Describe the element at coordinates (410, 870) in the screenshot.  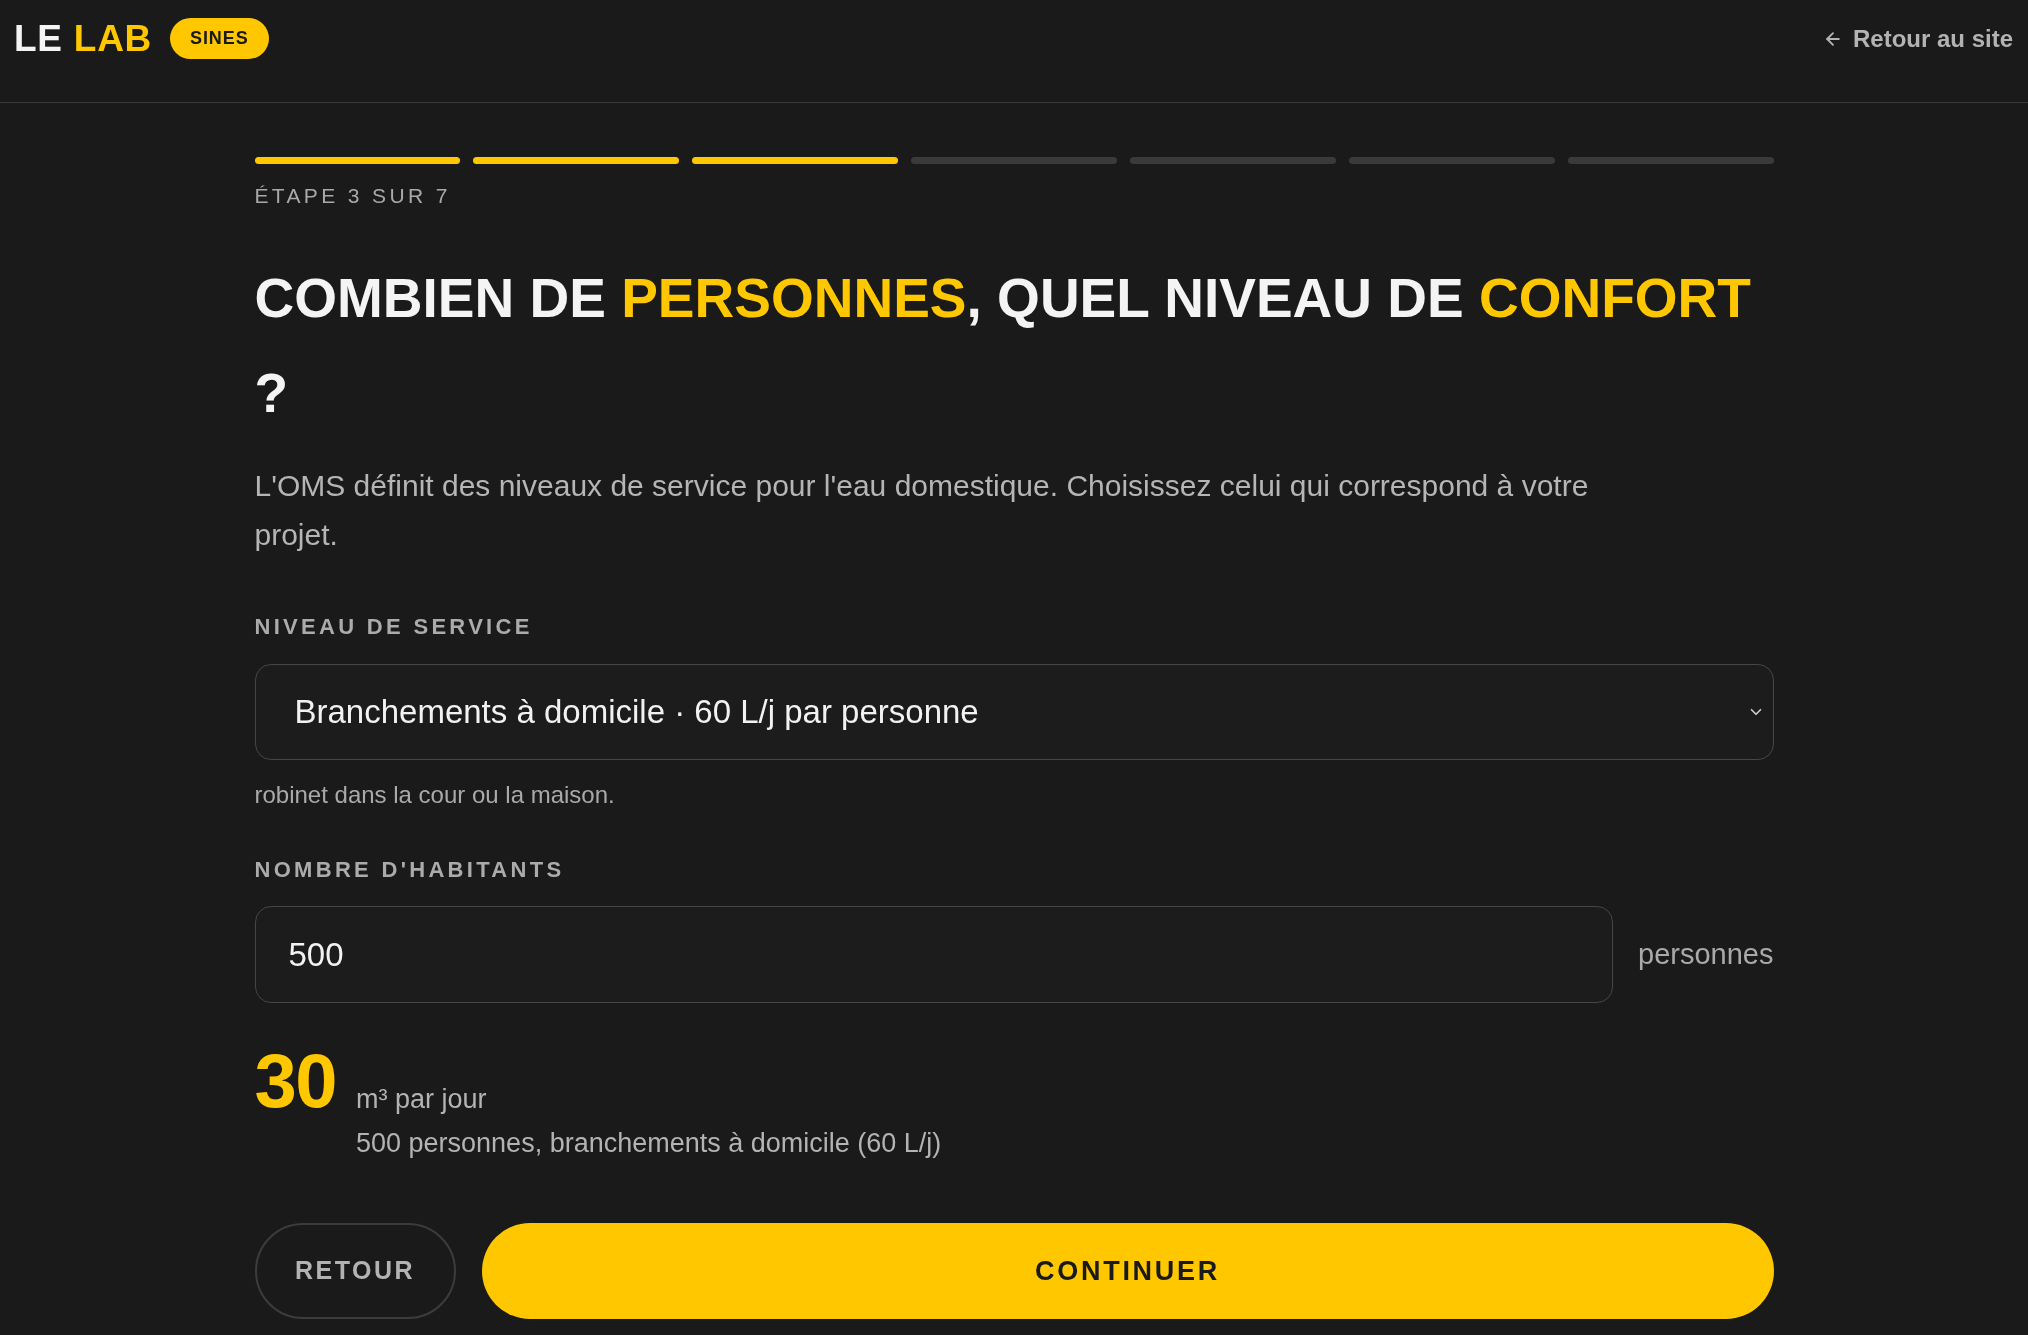
I see `field-label: NOMBRE D'HABITANTS` at that location.